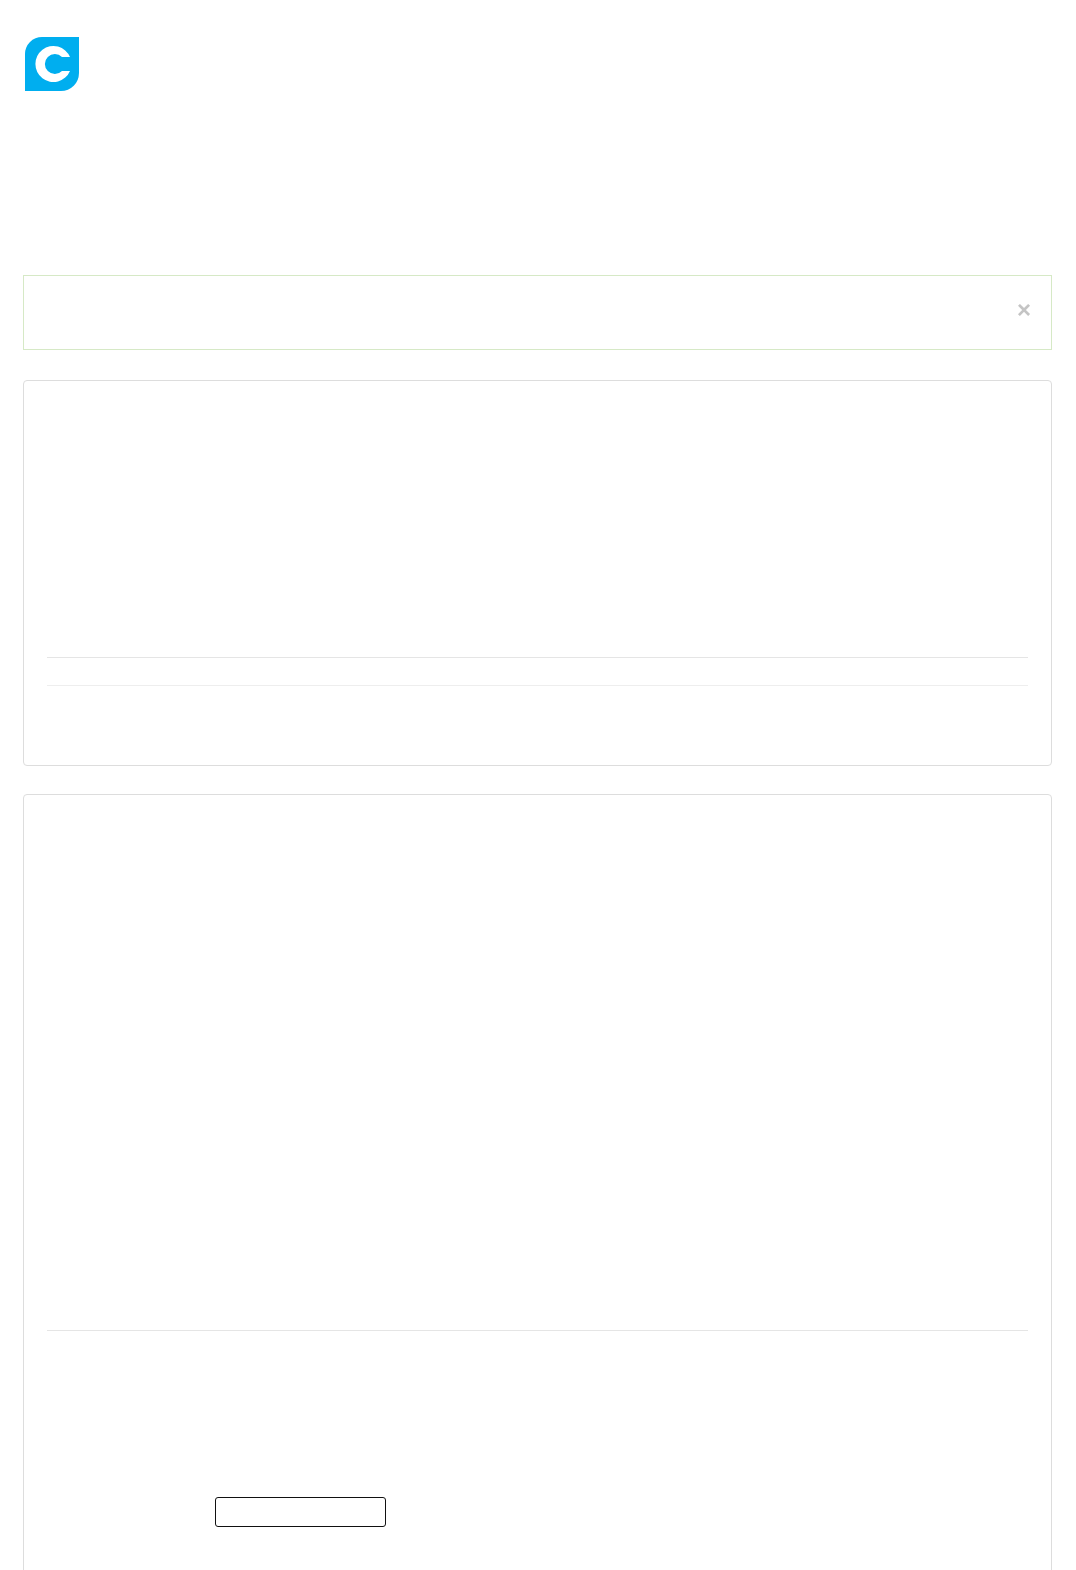  Describe the element at coordinates (52, 64) in the screenshot. I see `logo-icon` at that location.